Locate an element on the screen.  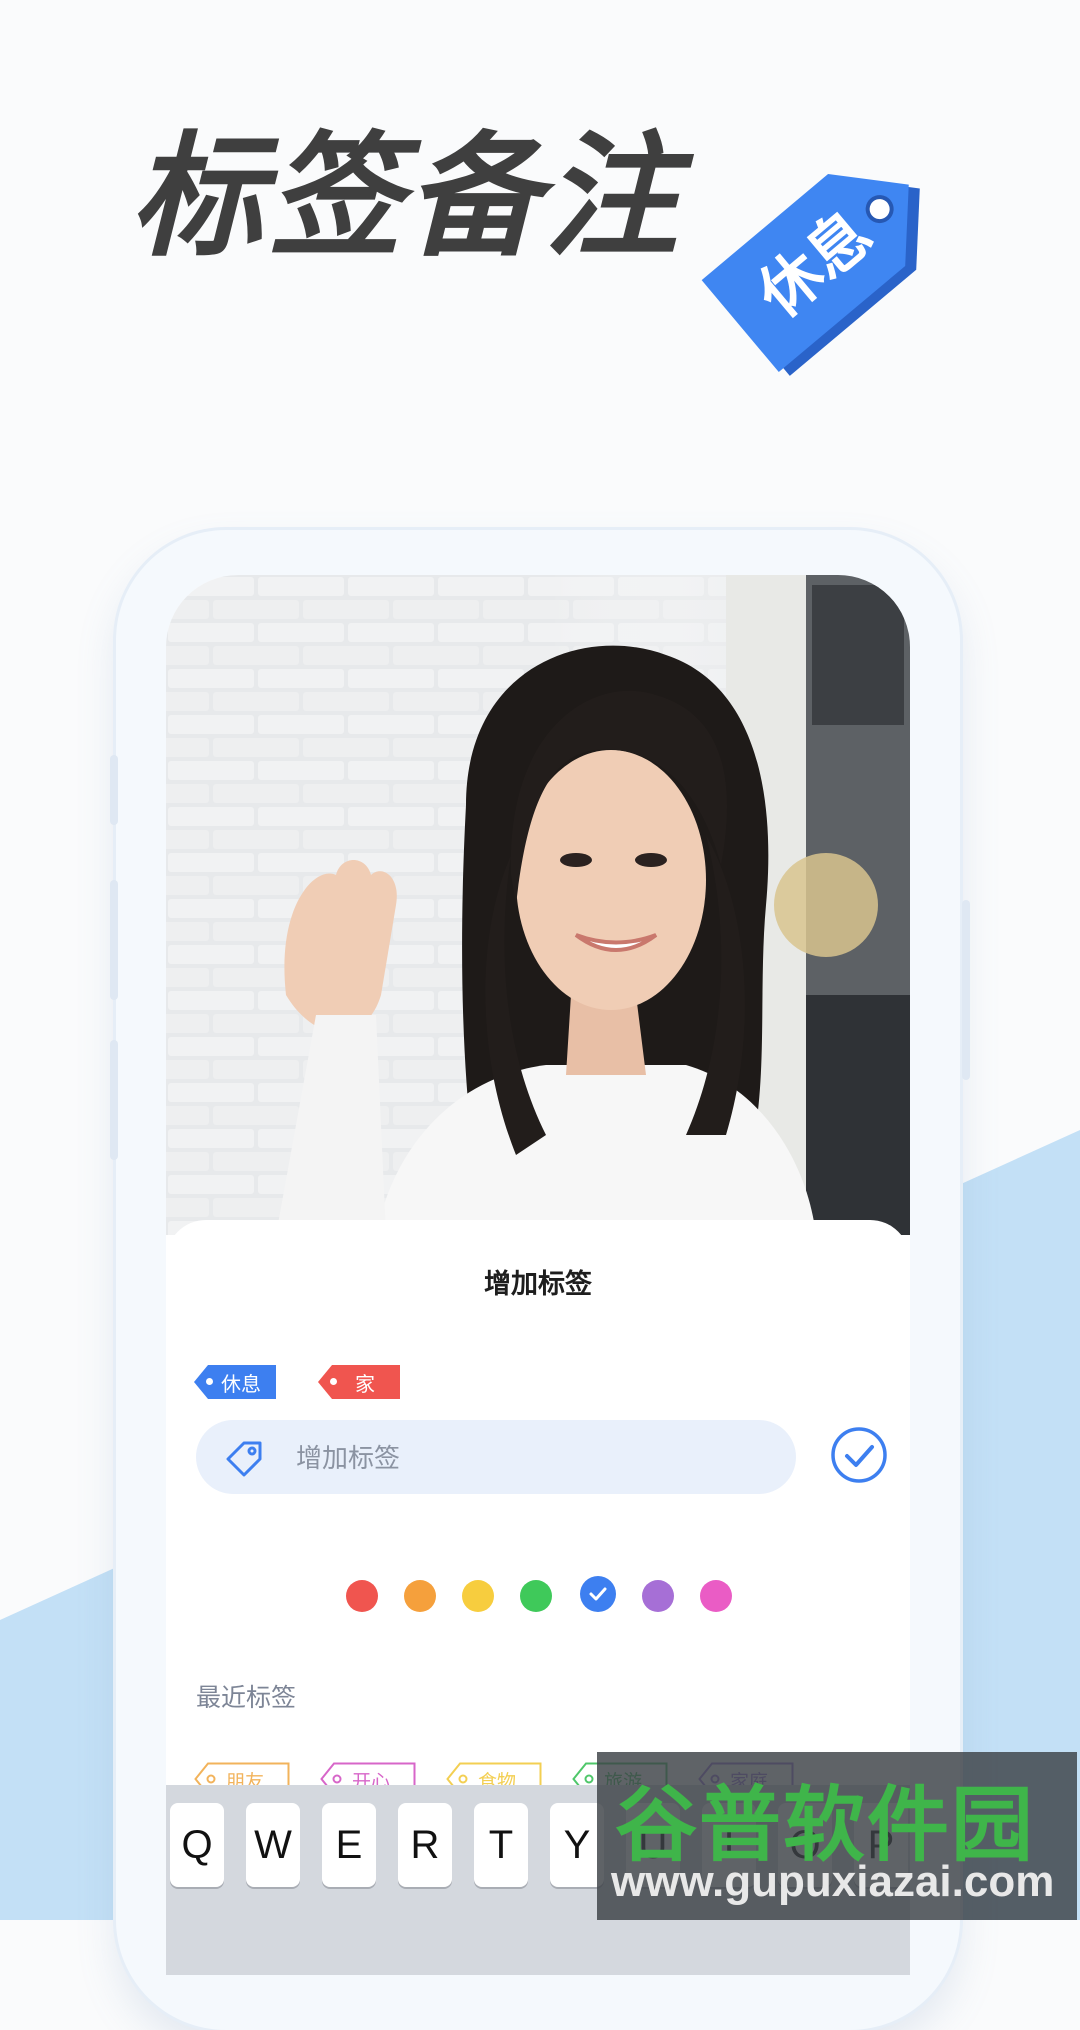
watermark-url: www.gupuxiazai.com is located at coordinates (833, 1881).